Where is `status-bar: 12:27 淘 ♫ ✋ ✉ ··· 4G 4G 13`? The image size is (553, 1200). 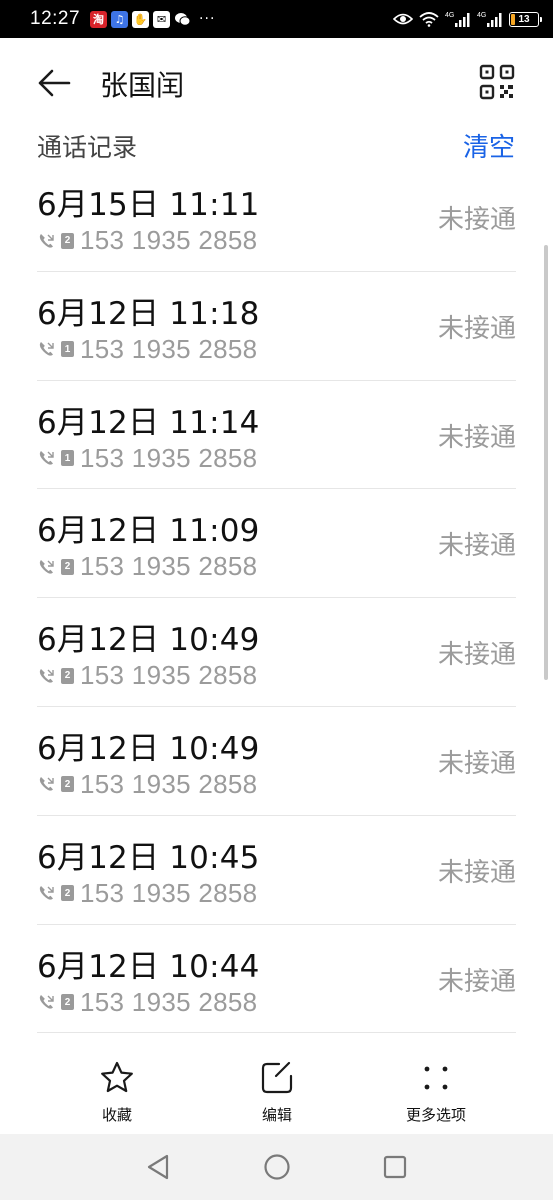
status-bar: 12:27 淘 ♫ ✋ ✉ ··· 4G 4G 13 is located at coordinates (276, 19).